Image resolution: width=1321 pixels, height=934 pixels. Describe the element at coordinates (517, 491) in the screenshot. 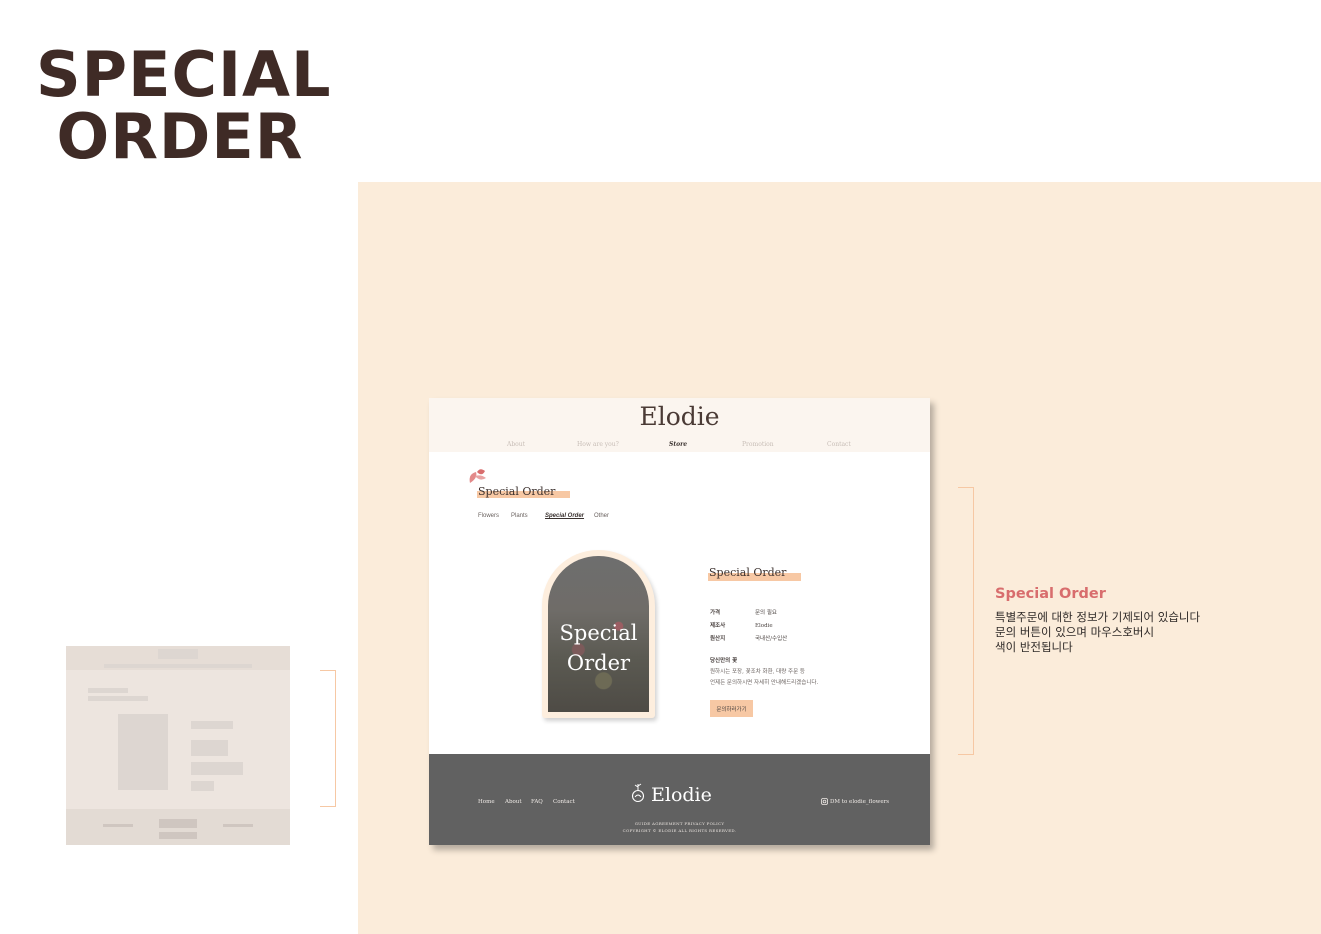

I see `section-title: Special Order` at that location.